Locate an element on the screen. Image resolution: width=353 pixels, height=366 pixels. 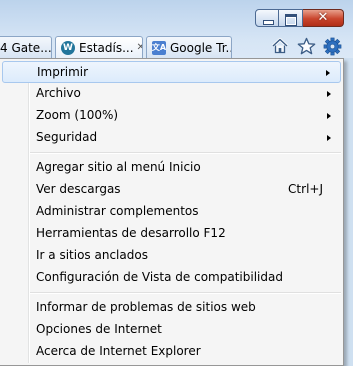
menu-item-archivo: Archivo is located at coordinates (171, 94).